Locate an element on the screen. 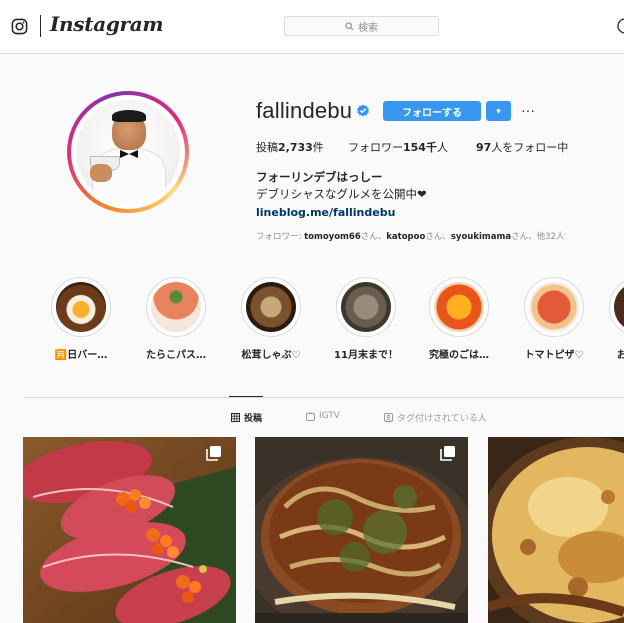  search-icon is located at coordinates (349, 25).